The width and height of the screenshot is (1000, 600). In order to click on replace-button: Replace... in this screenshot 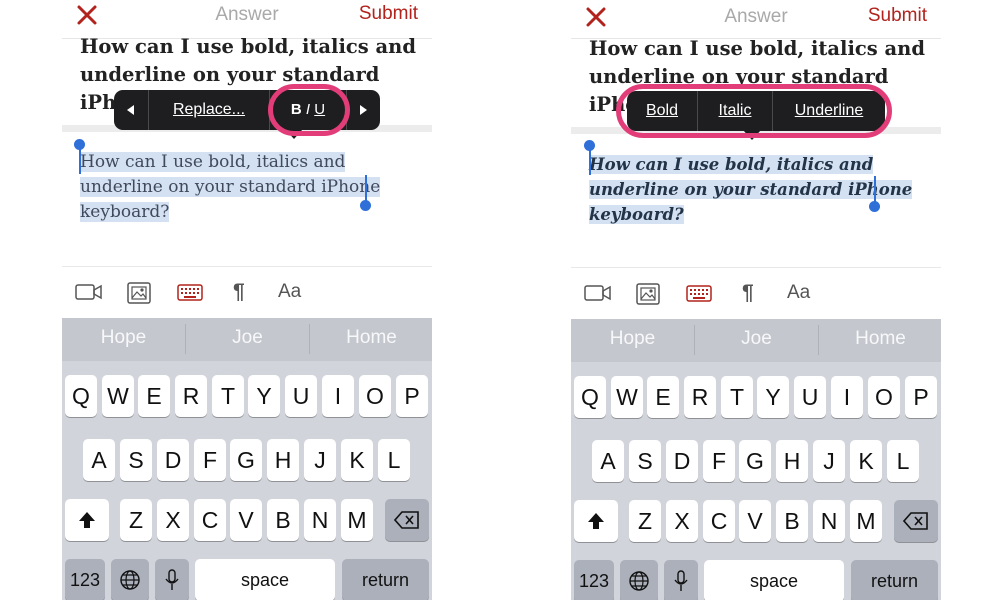, I will do `click(209, 110)`.